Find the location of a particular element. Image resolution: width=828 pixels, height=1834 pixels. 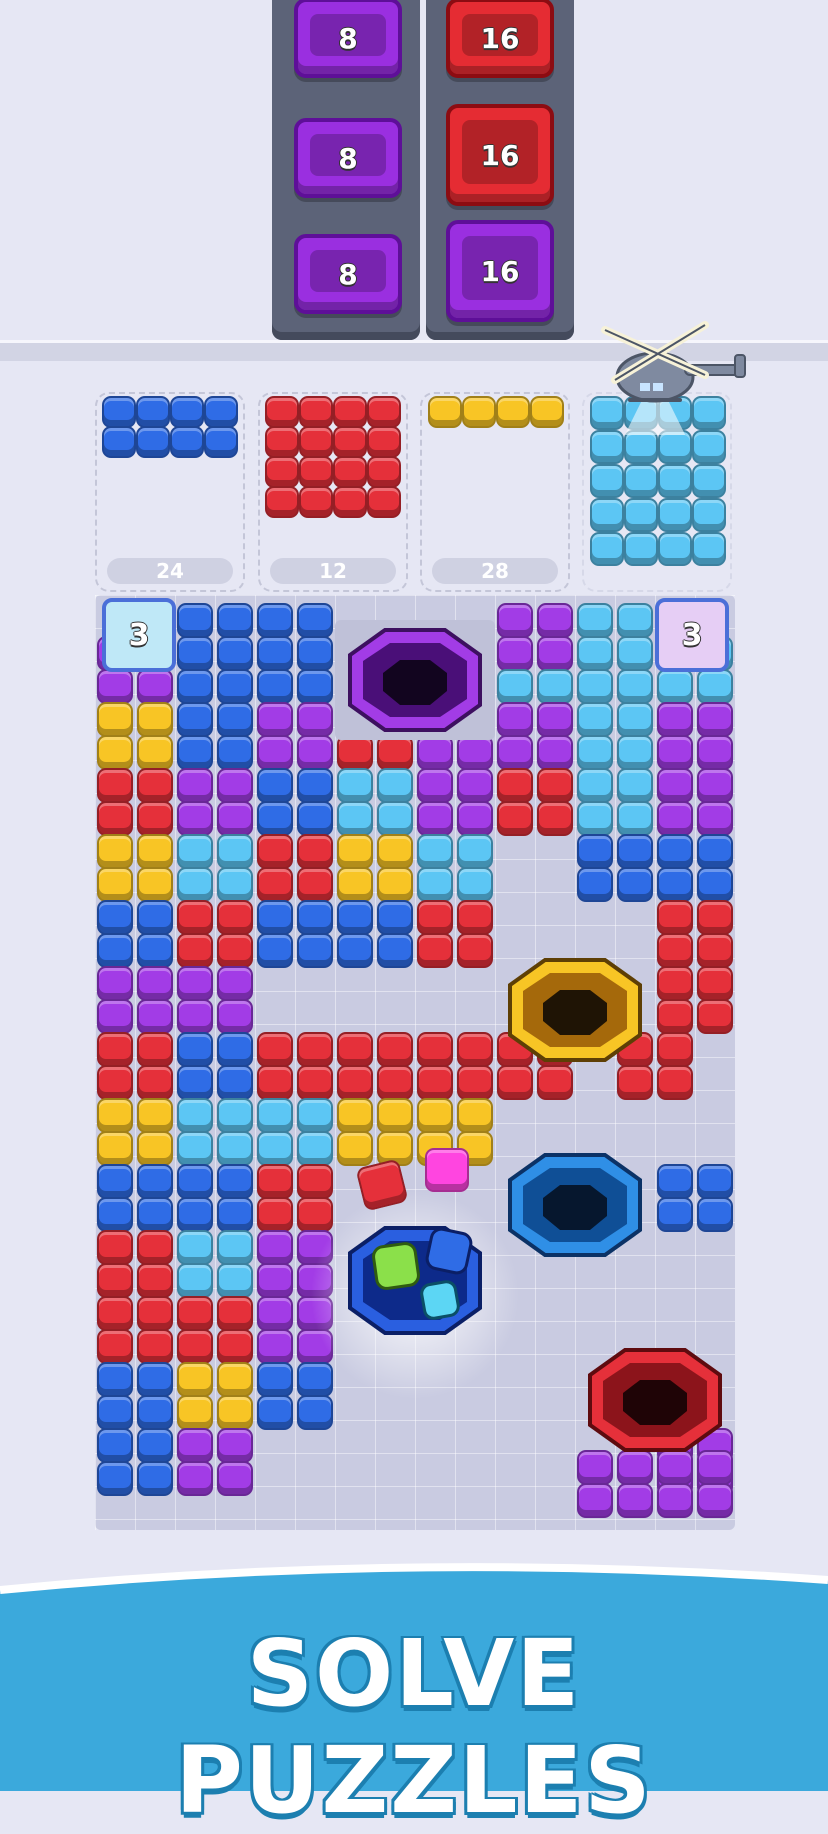

red-hole is located at coordinates (655, 1400).